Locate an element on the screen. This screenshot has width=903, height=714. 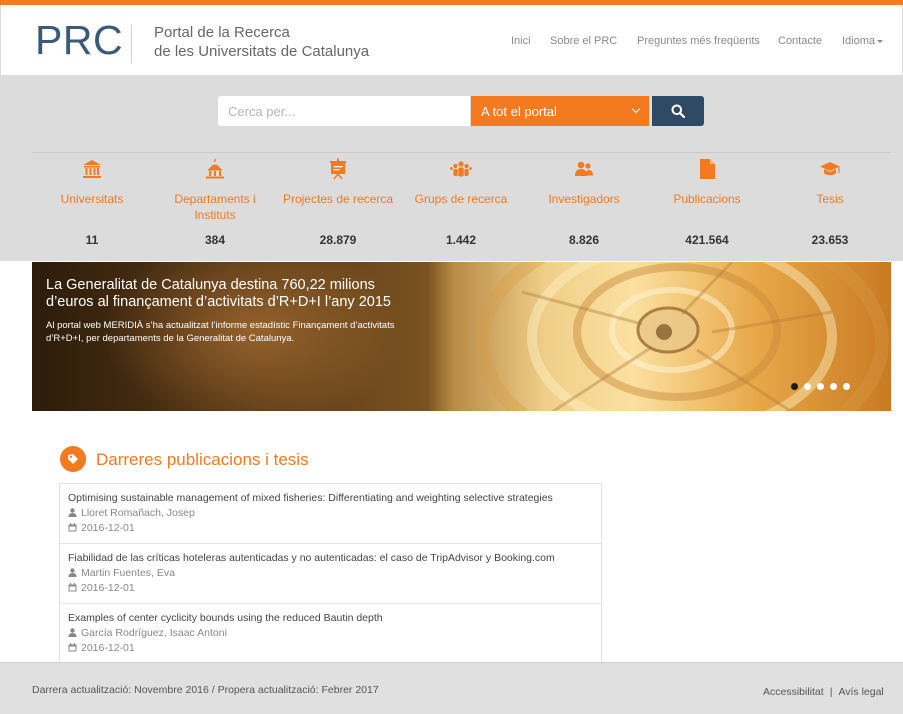
footer-links: Accessibilitat | Avís legal is located at coordinates (823, 692).